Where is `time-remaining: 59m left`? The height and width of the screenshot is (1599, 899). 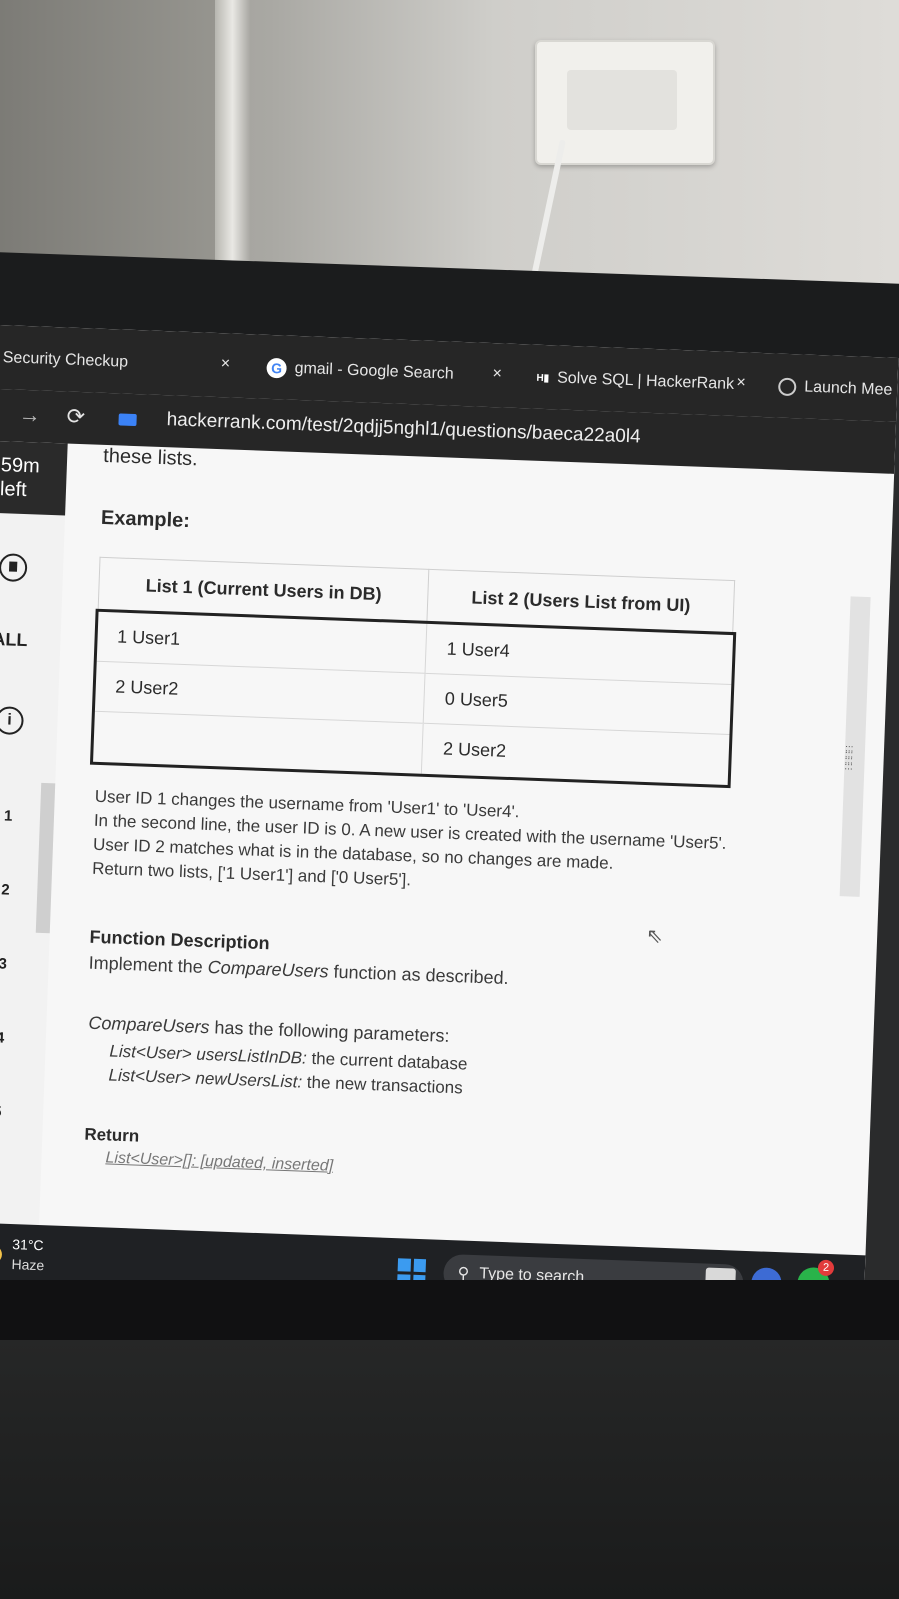 time-remaining: 59m left is located at coordinates (34, 478).